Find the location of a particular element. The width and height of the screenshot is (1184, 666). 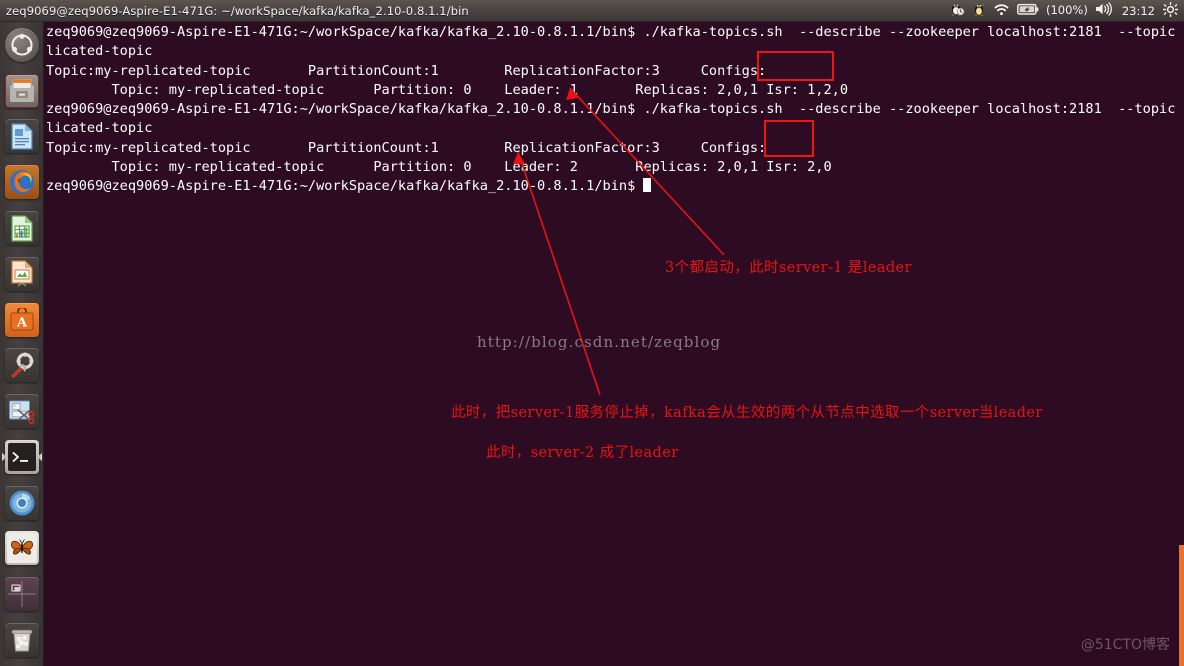

sidebar-item-system-settings is located at coordinates (22, 365).